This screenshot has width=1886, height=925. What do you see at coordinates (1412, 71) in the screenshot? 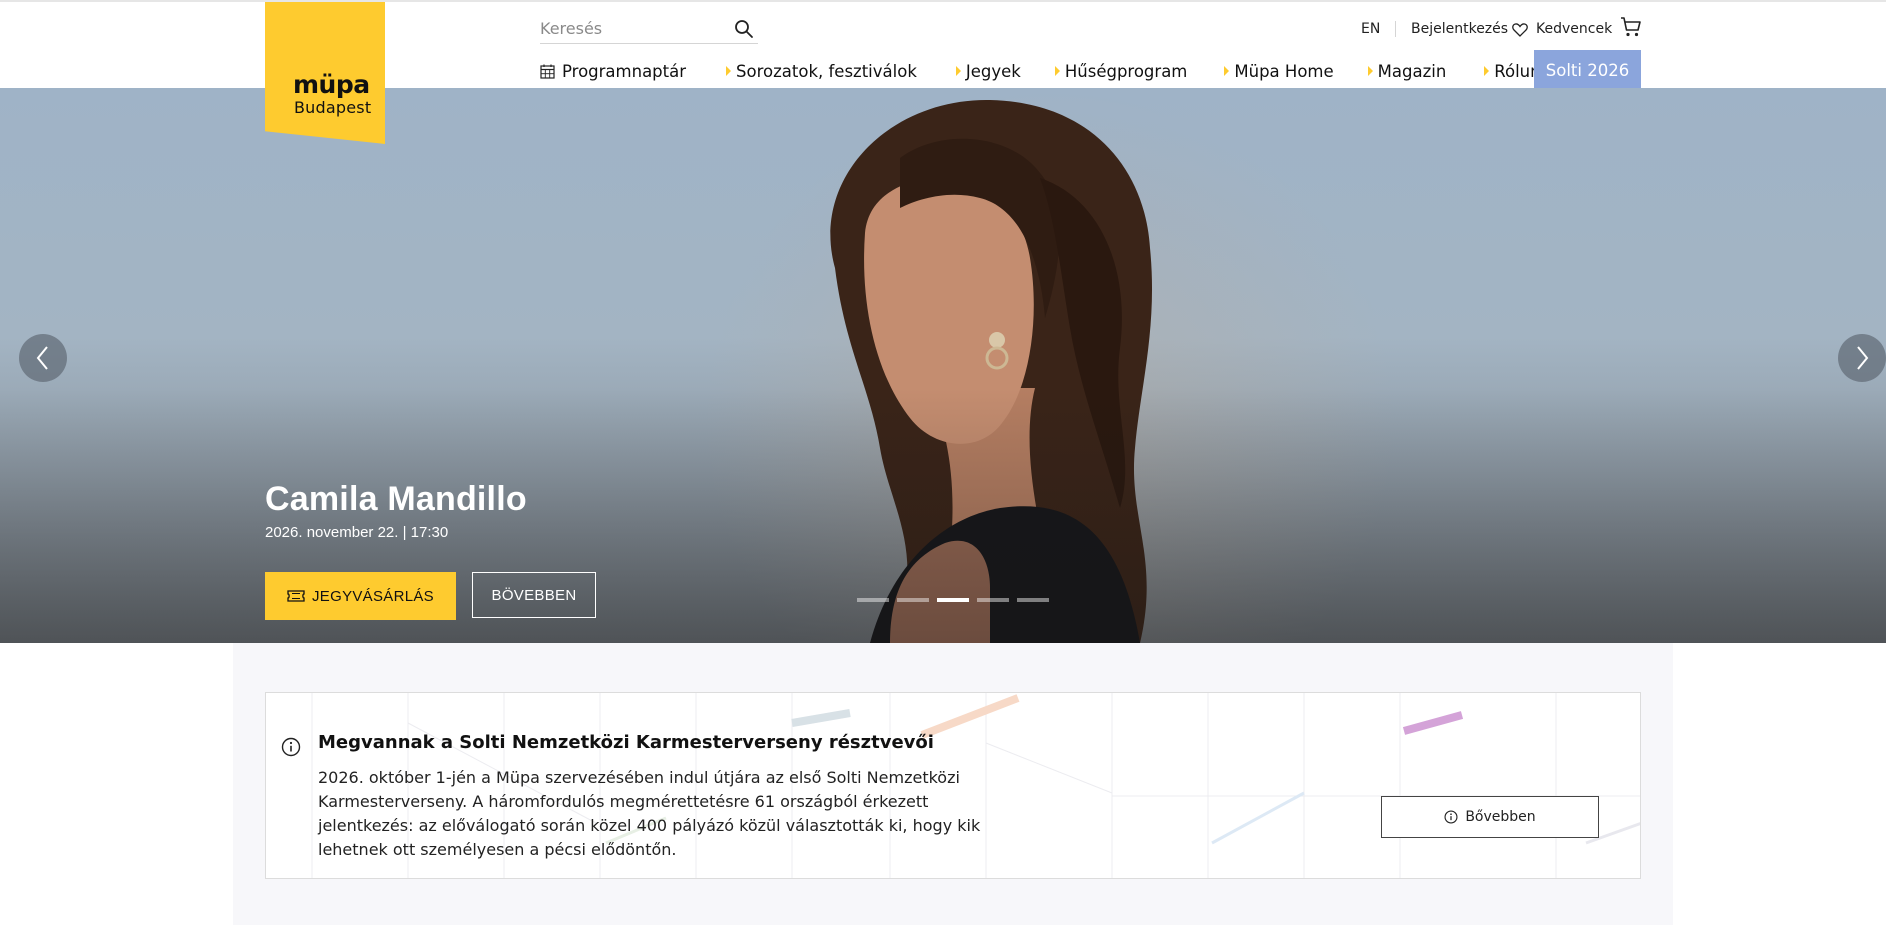
I see `nav-label: Magazin` at bounding box center [1412, 71].